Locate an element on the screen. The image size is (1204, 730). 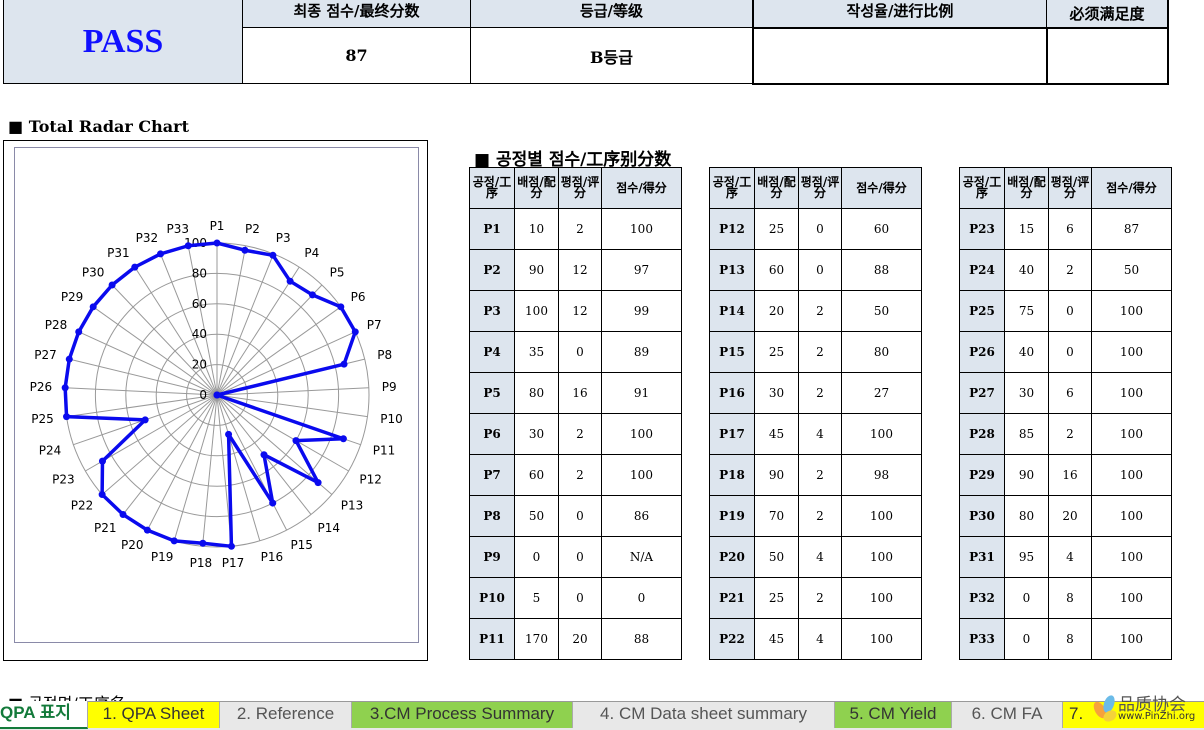
process-cell: P14 is located at coordinates (732, 311).